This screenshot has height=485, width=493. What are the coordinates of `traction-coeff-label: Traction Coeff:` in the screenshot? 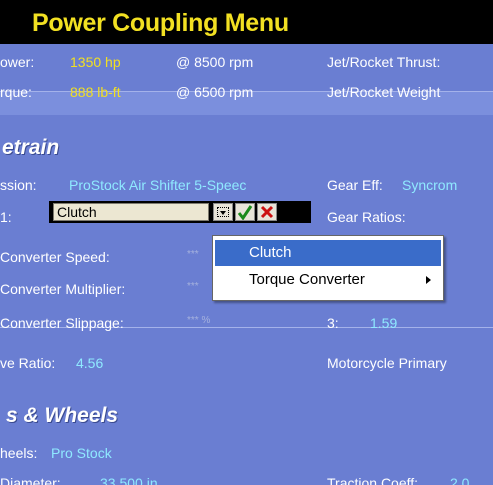 It's located at (373, 480).